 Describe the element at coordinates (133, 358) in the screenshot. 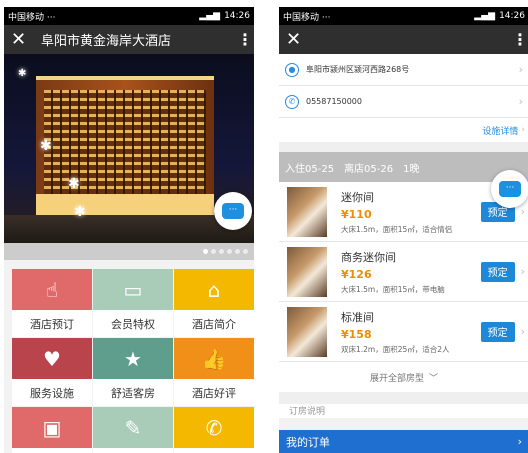

I see `star-icon: ★` at that location.